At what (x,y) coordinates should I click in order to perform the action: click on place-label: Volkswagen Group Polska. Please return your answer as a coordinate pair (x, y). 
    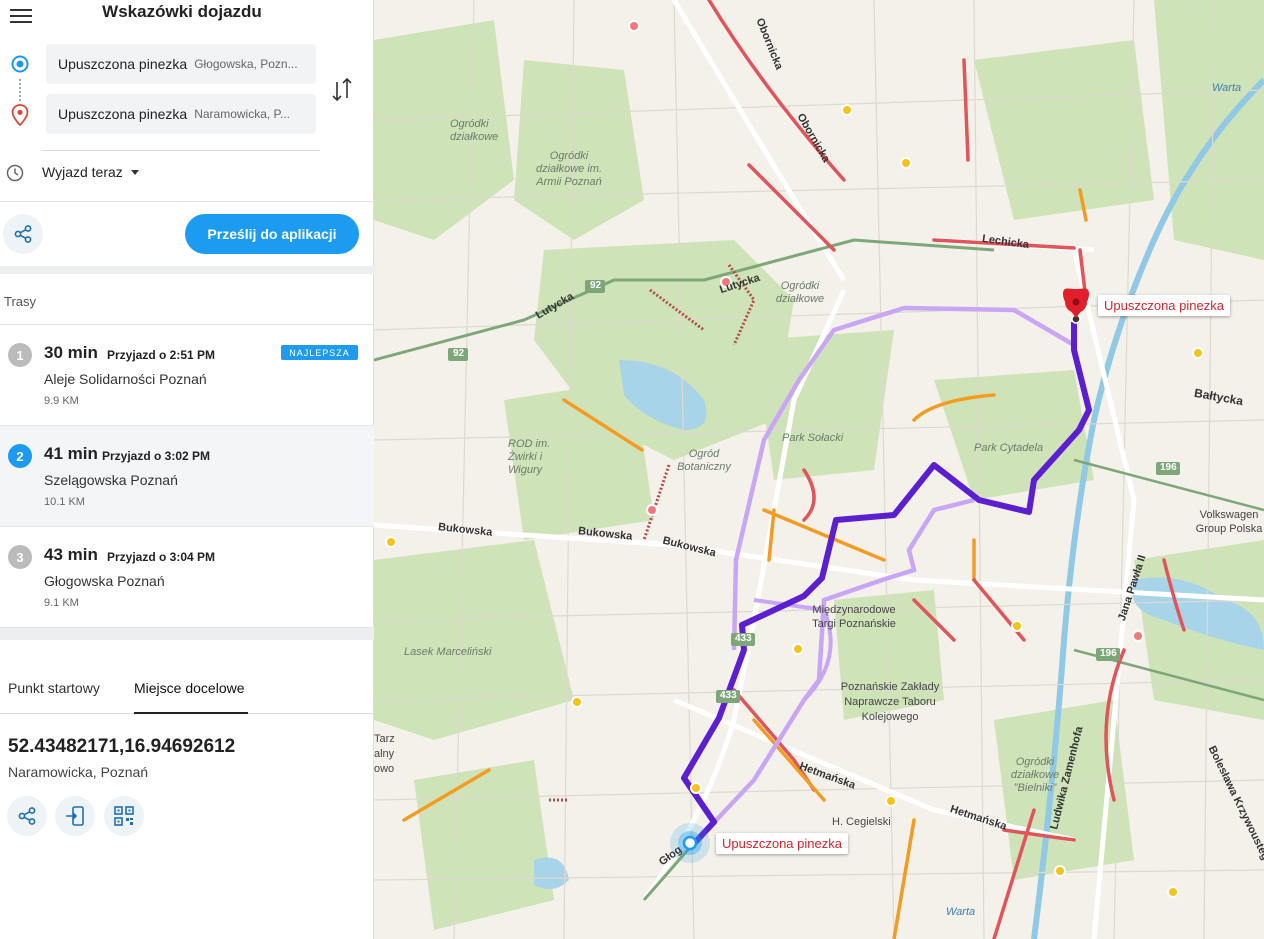
    Looking at the image, I should click on (1229, 522).